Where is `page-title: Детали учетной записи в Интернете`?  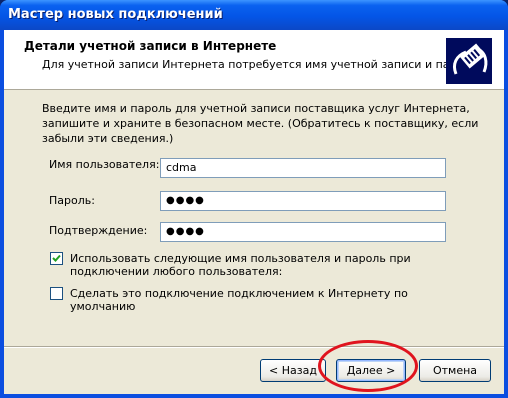
page-title: Детали учетной записи в Интернете is located at coordinates (150, 46).